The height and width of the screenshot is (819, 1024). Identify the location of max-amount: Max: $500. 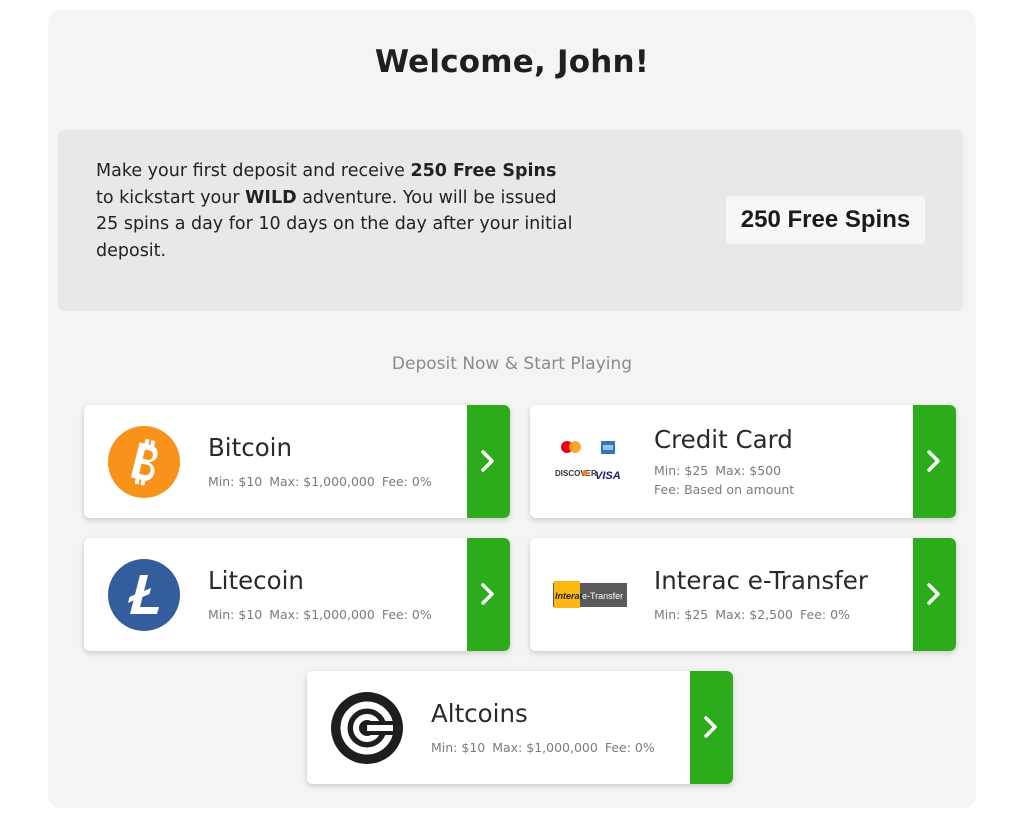
(748, 470).